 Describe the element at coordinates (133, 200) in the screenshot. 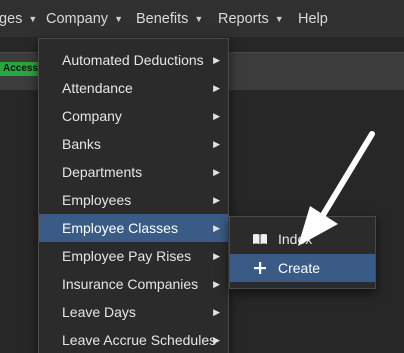

I see `menu-item-employees: Employees ▶` at that location.